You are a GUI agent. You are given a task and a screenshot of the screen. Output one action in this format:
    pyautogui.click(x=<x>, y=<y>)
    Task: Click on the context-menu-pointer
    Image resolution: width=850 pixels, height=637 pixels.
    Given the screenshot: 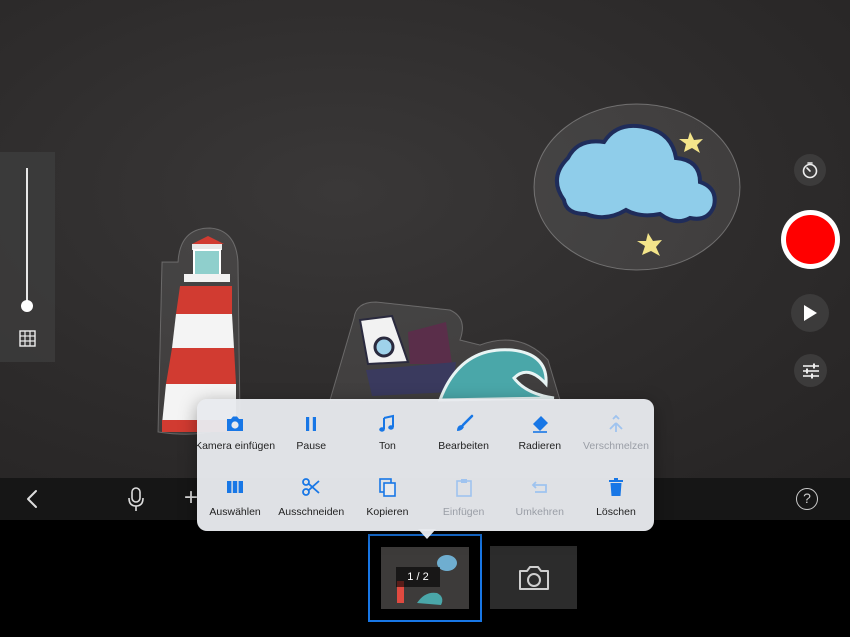 What is the action you would take?
    pyautogui.click(x=427, y=534)
    